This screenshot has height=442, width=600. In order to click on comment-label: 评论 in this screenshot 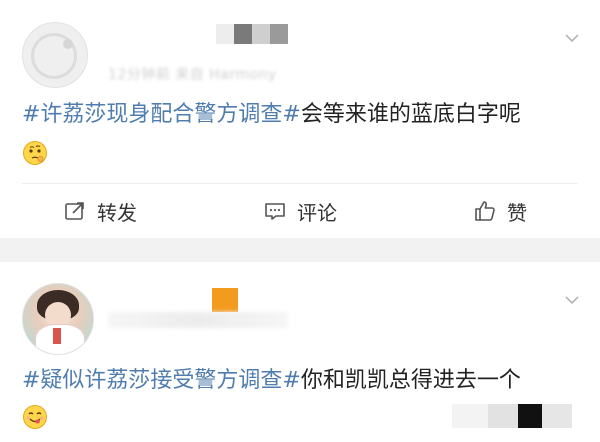, I will do `click(317, 212)`.